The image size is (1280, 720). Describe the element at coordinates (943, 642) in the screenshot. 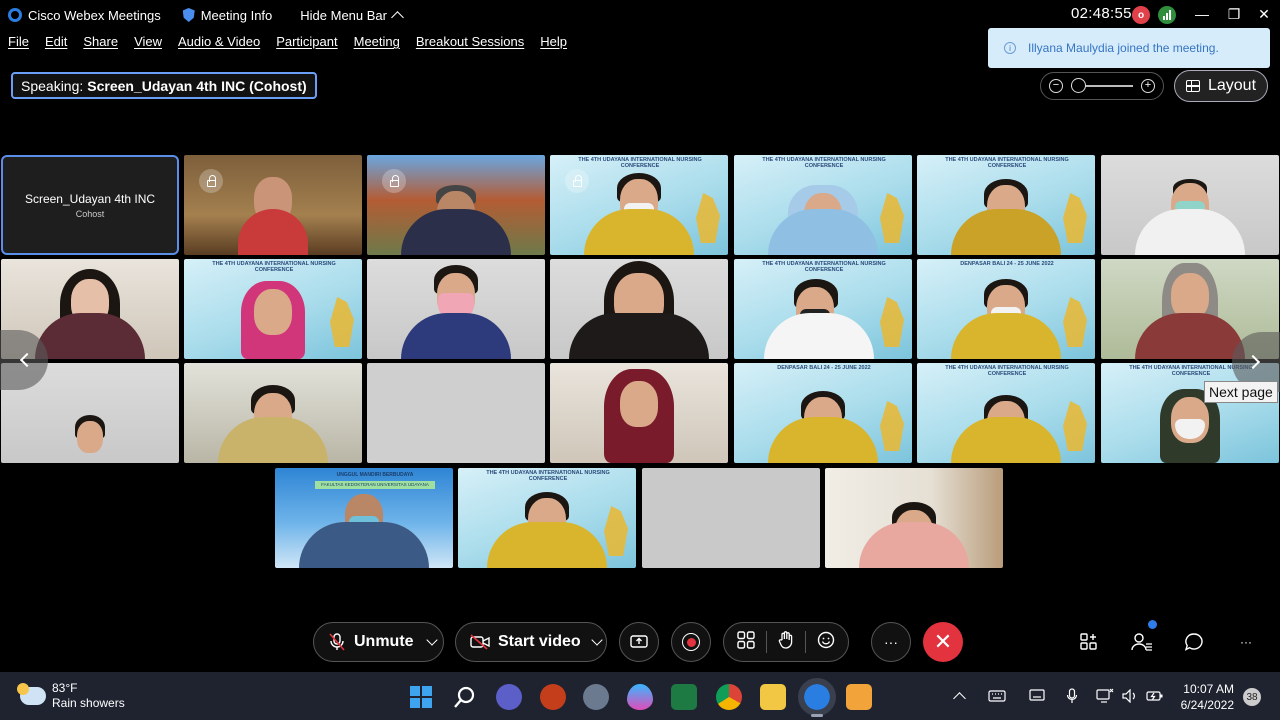

I see `leave-meeting-button: ✕` at that location.